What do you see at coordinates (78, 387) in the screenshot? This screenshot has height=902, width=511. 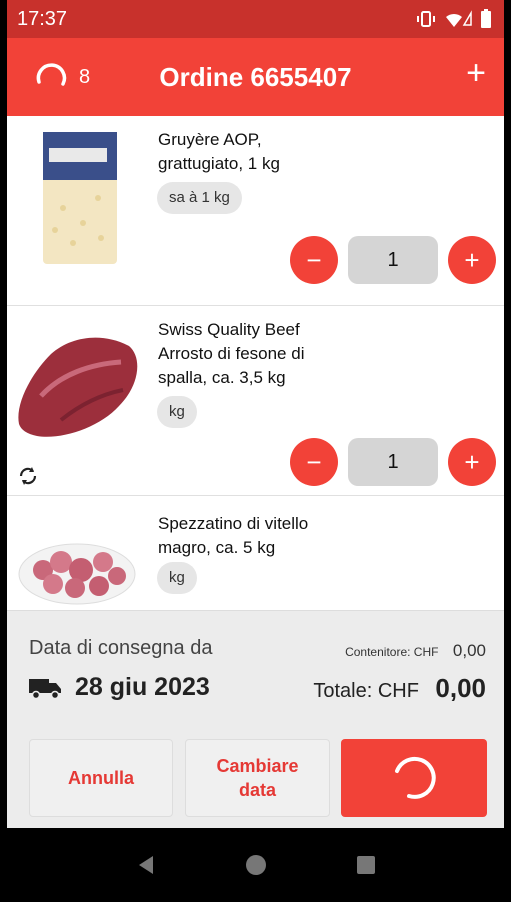 I see `product-image-beef` at bounding box center [78, 387].